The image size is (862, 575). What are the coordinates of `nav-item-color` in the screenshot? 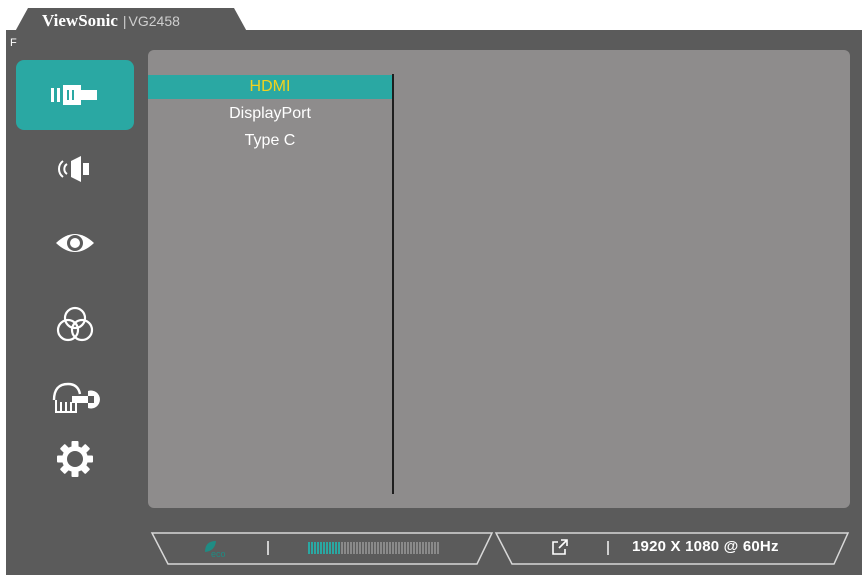 It's located at (75, 325).